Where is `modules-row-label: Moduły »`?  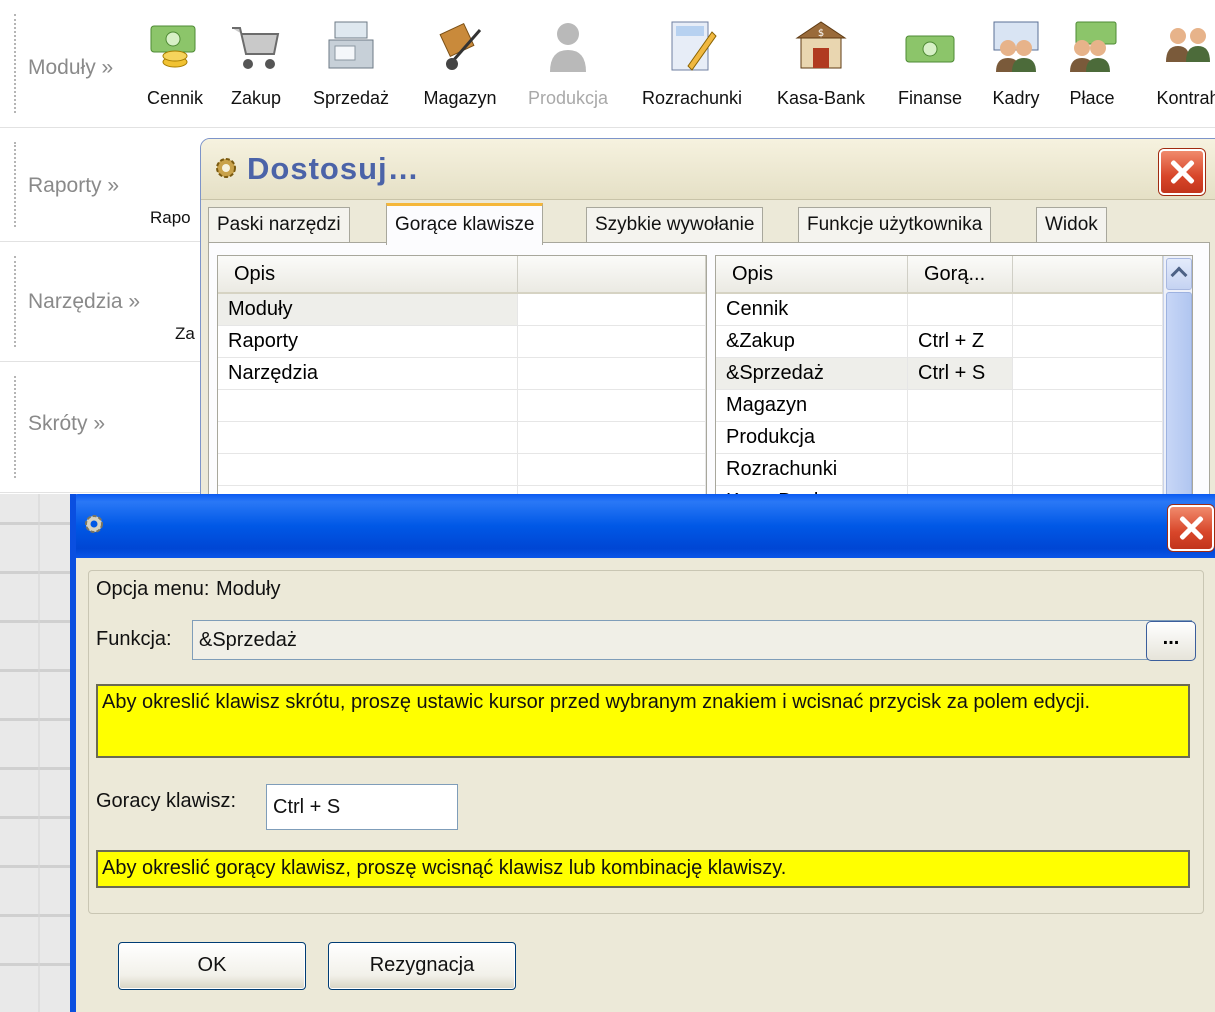
modules-row-label: Moduły » is located at coordinates (70, 68).